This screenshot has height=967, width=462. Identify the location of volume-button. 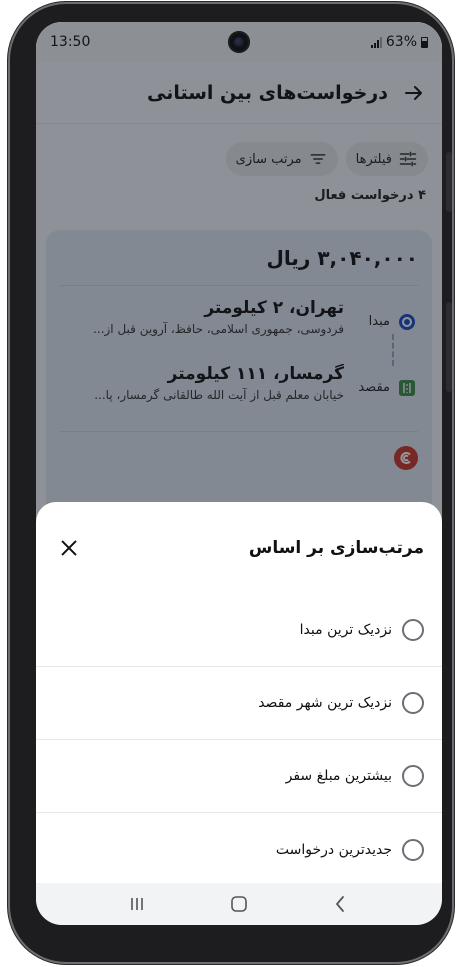
(449, 182).